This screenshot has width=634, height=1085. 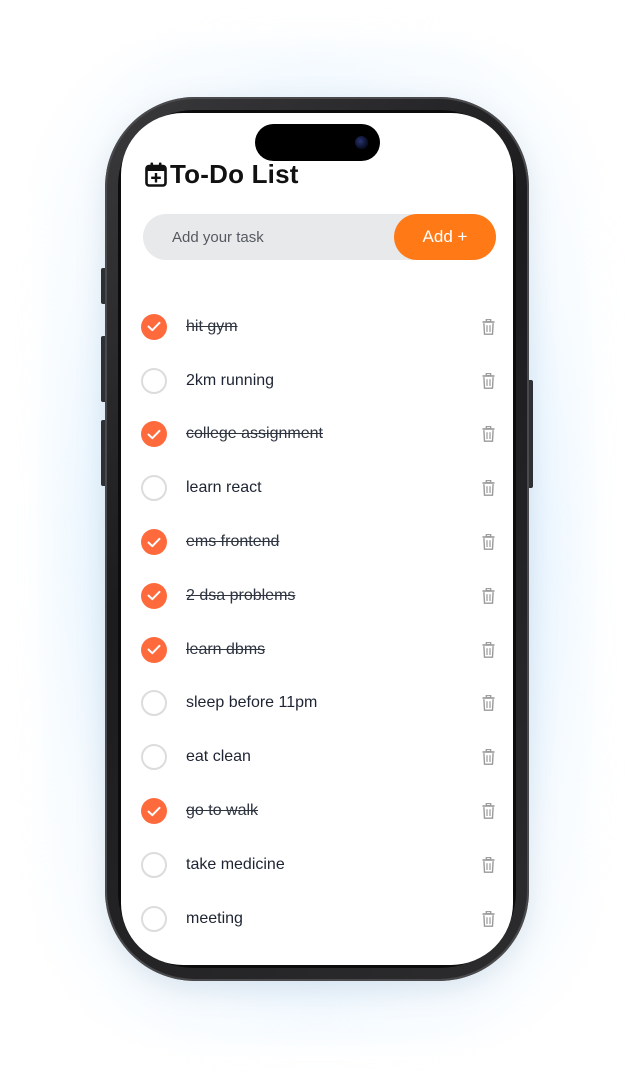 What do you see at coordinates (361, 142) in the screenshot?
I see `camera-icon` at bounding box center [361, 142].